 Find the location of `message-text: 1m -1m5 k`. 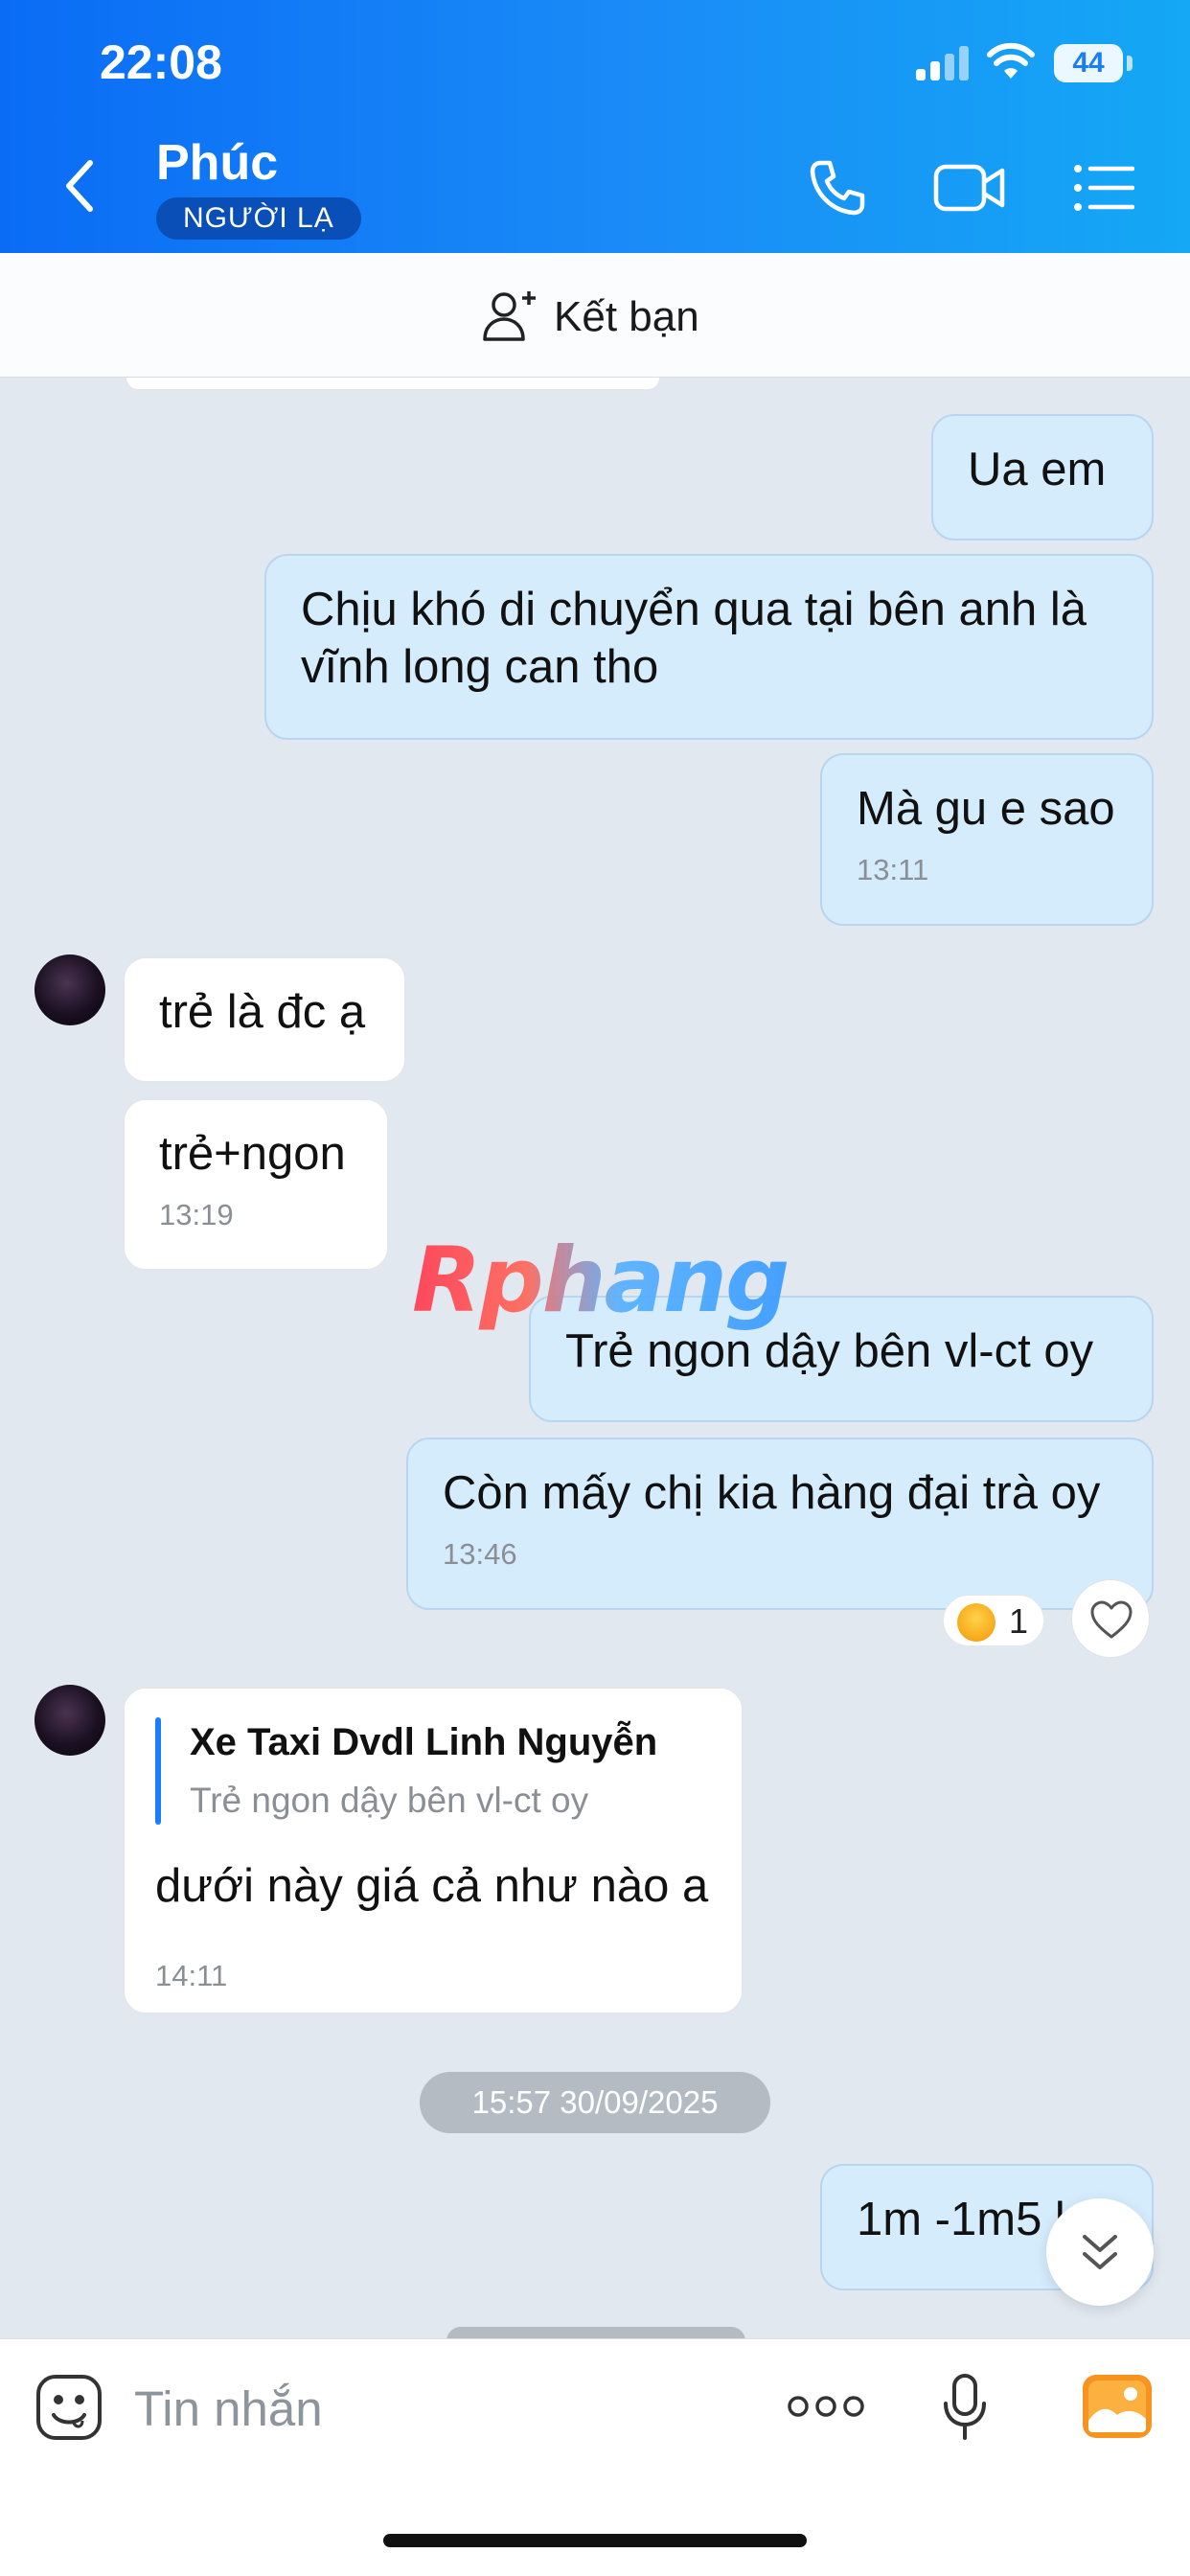

message-text: 1m -1m5 k is located at coordinates (968, 2219).